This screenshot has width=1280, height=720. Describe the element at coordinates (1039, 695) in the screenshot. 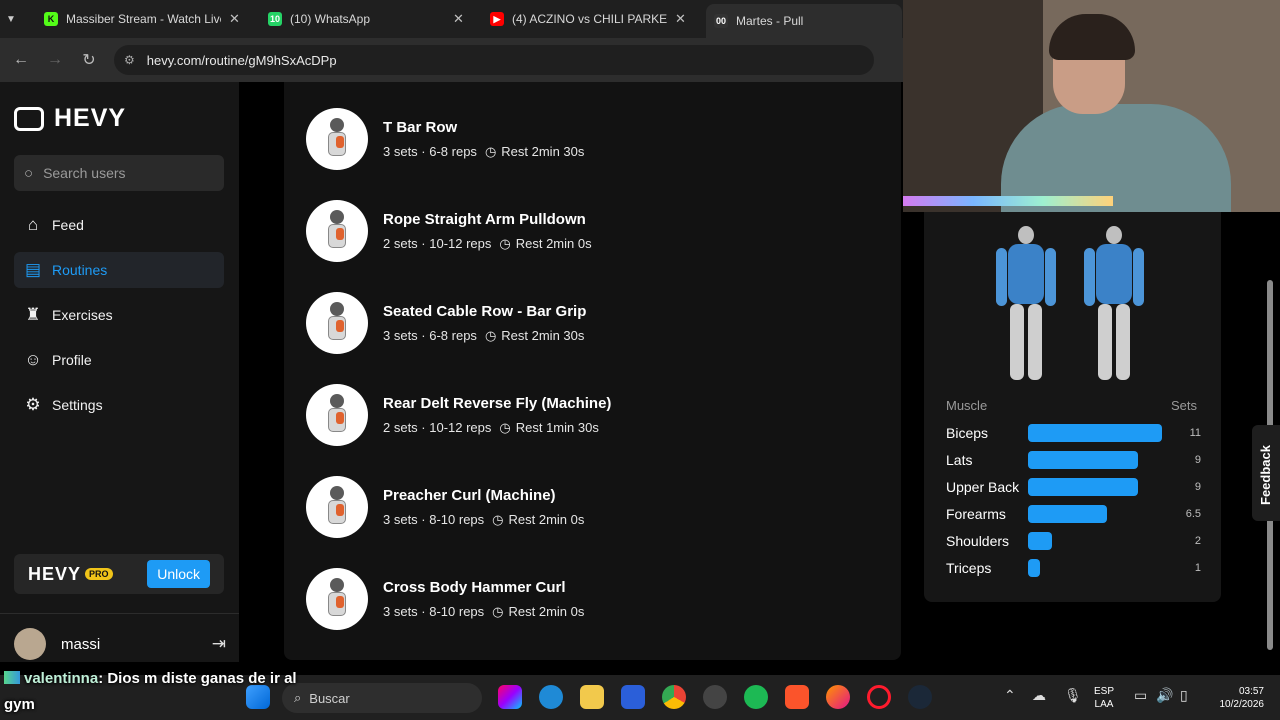

I see `onedrive-icon: ☁` at that location.